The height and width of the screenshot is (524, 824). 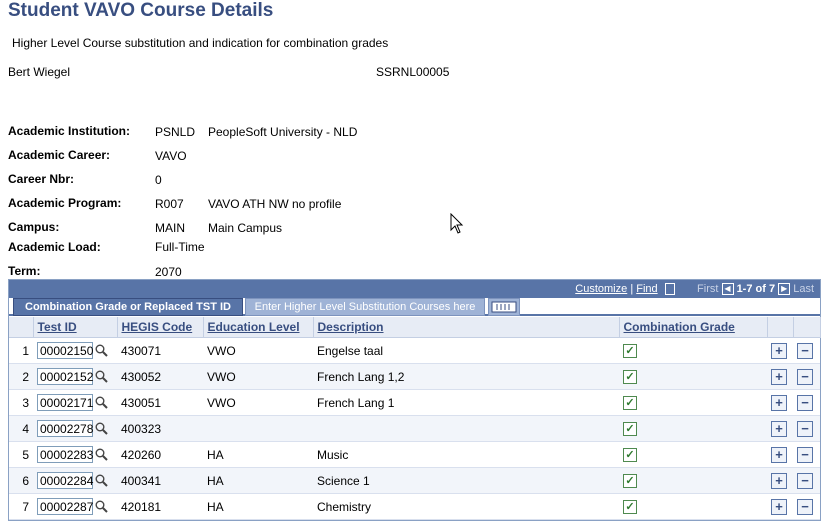 What do you see at coordinates (258, 428) in the screenshot?
I see `education-level-cell` at bounding box center [258, 428].